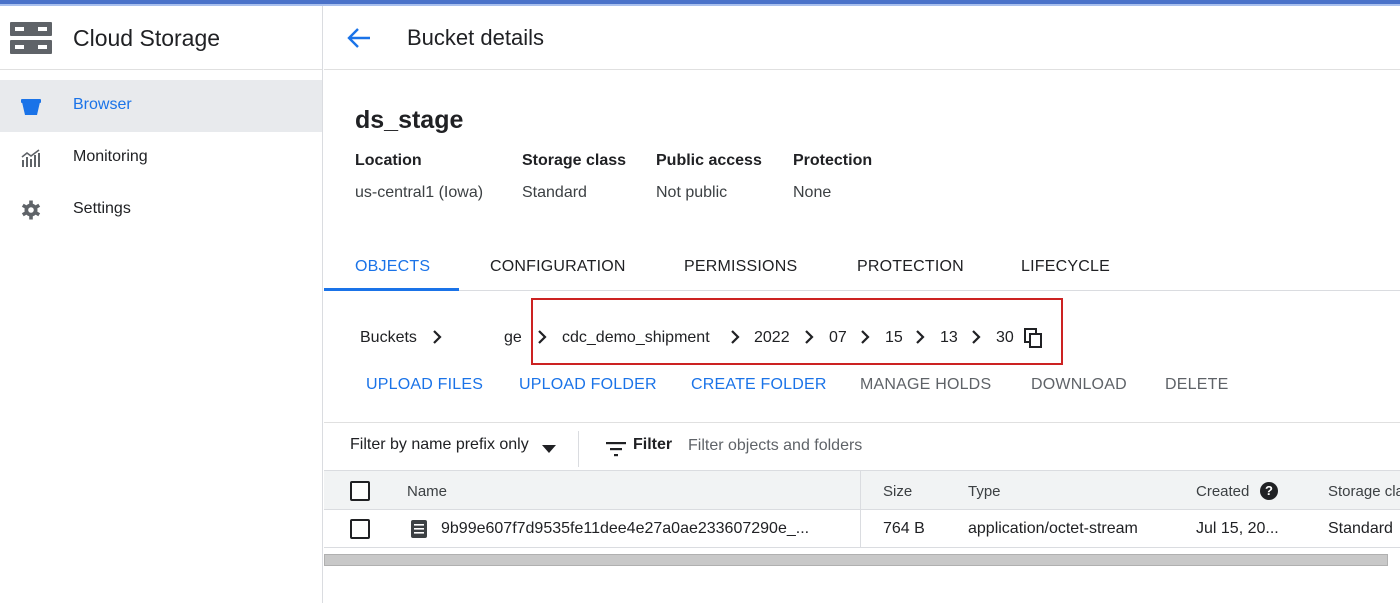 The height and width of the screenshot is (603, 1400). I want to click on upload-folder-button: UPLOAD FOLDER, so click(588, 385).